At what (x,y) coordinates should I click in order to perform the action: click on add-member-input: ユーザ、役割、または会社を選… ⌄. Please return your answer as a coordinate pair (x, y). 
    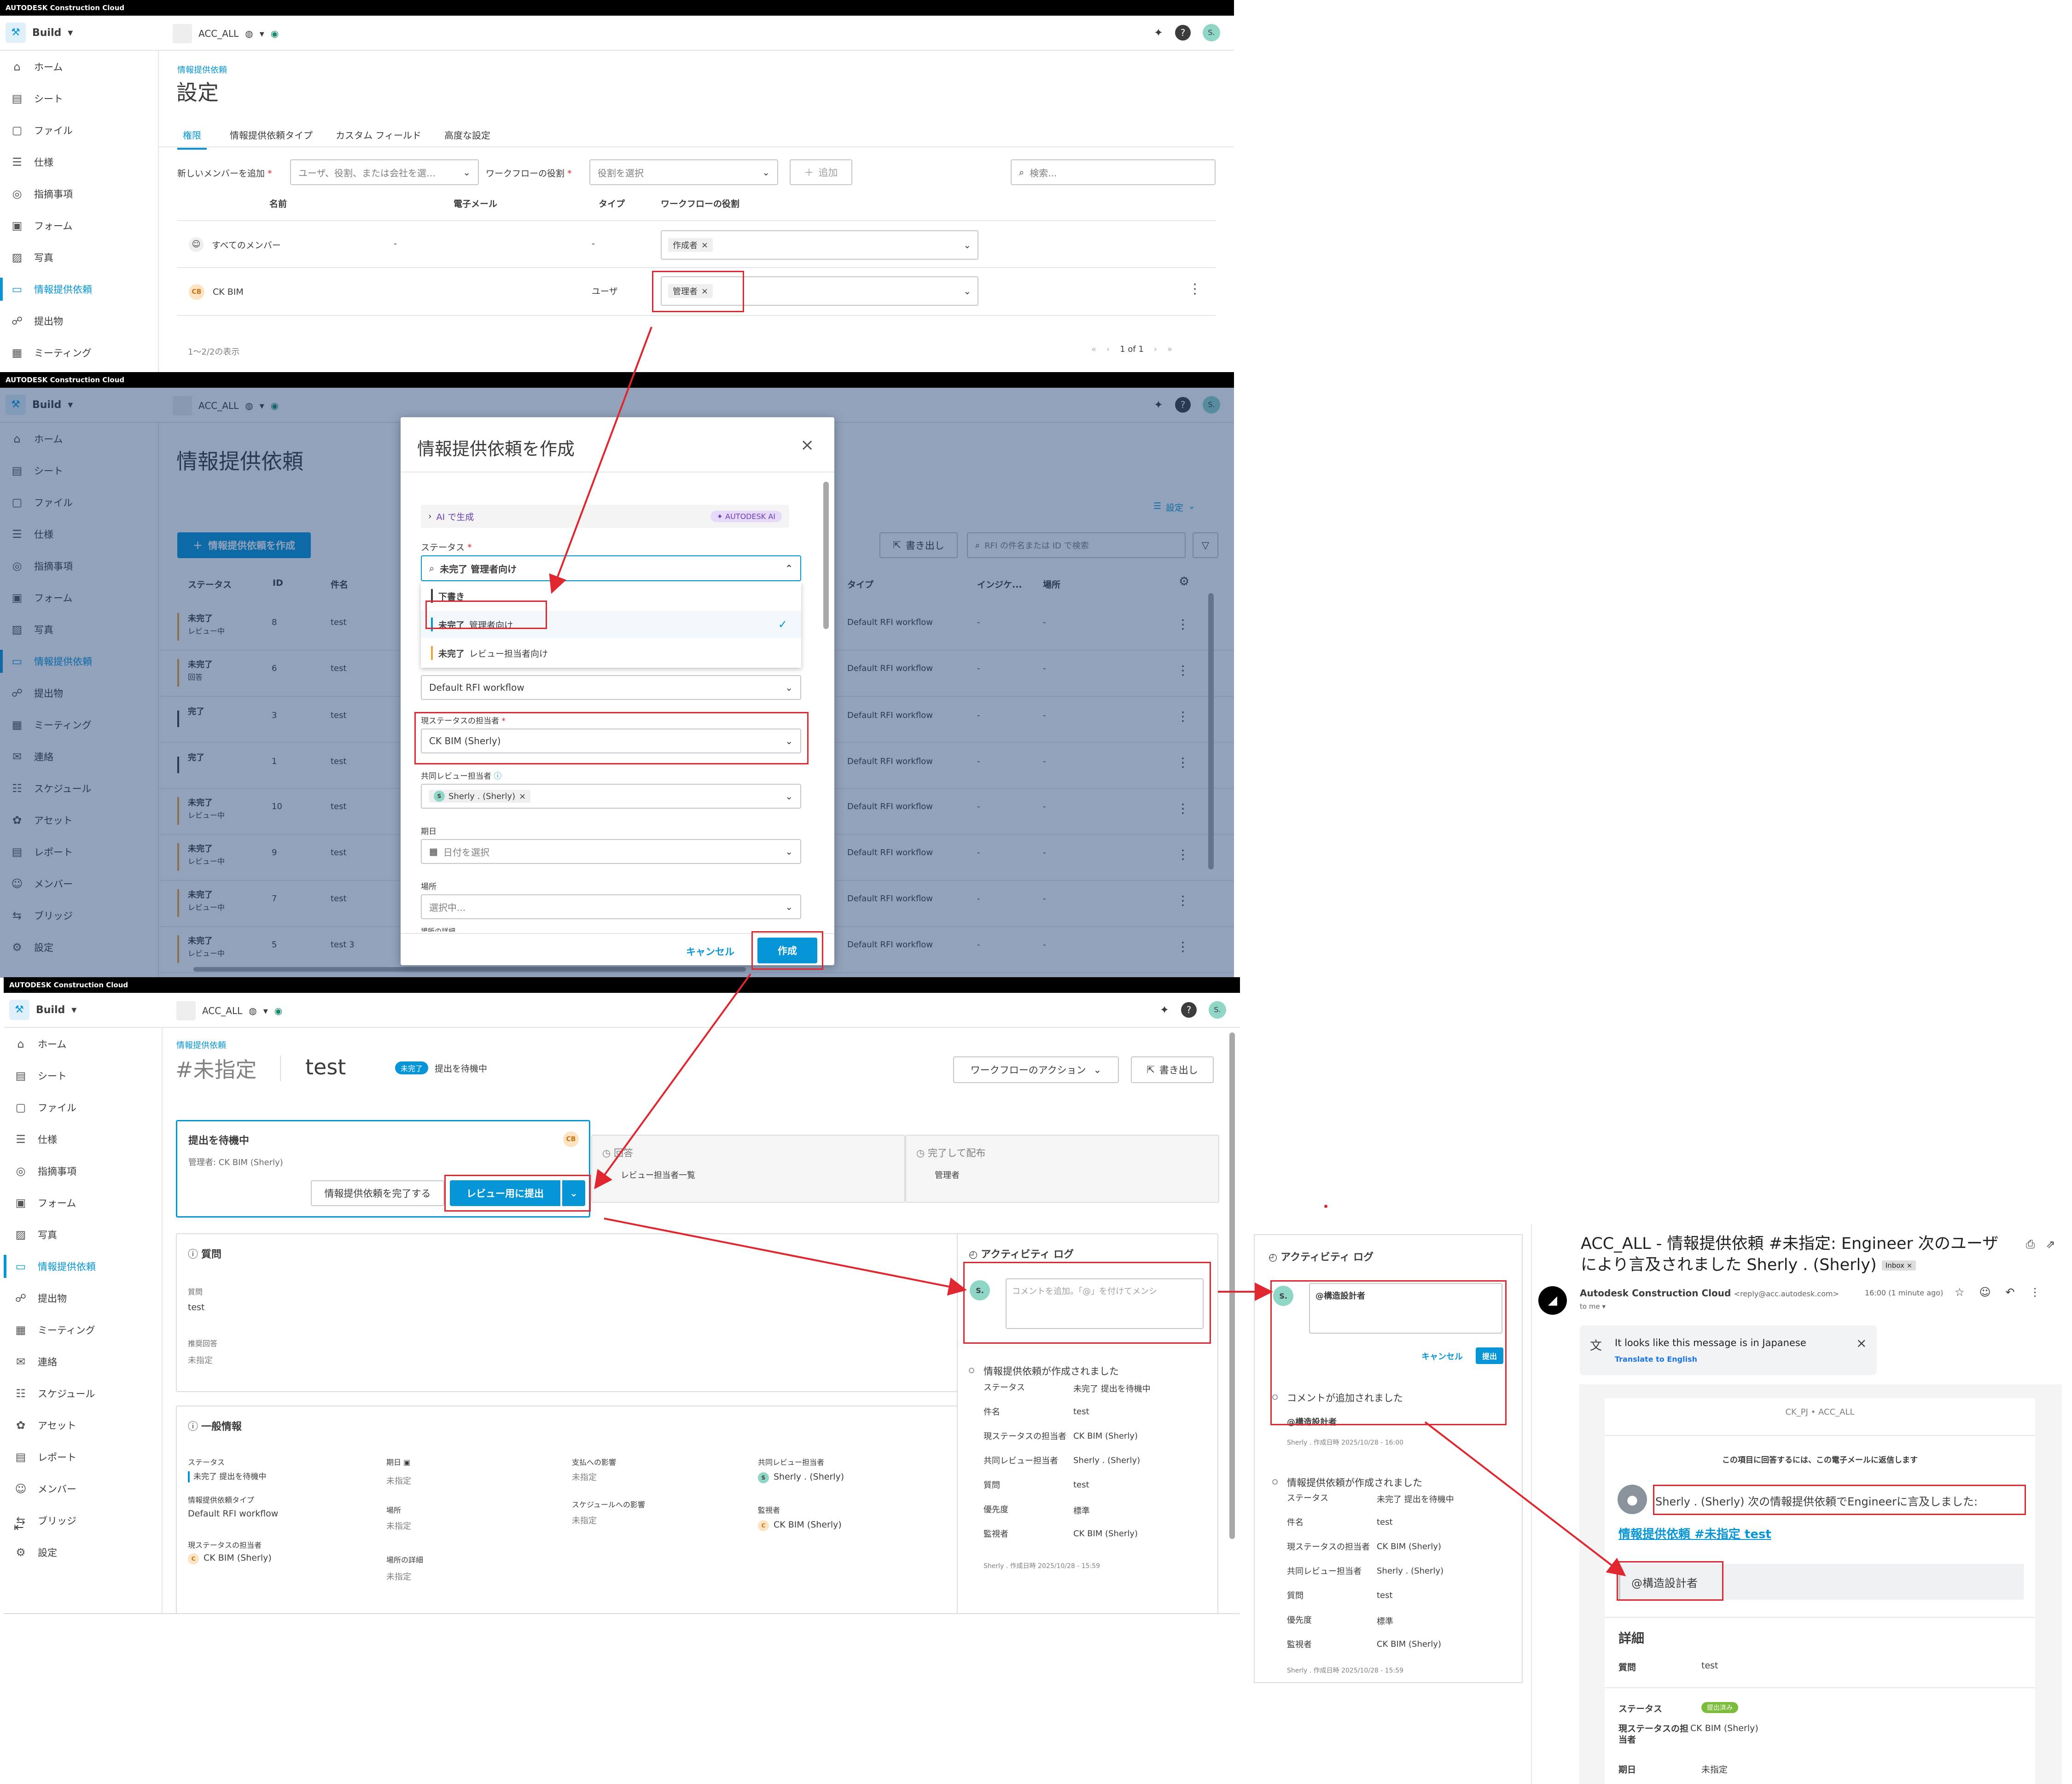
    Looking at the image, I should click on (384, 172).